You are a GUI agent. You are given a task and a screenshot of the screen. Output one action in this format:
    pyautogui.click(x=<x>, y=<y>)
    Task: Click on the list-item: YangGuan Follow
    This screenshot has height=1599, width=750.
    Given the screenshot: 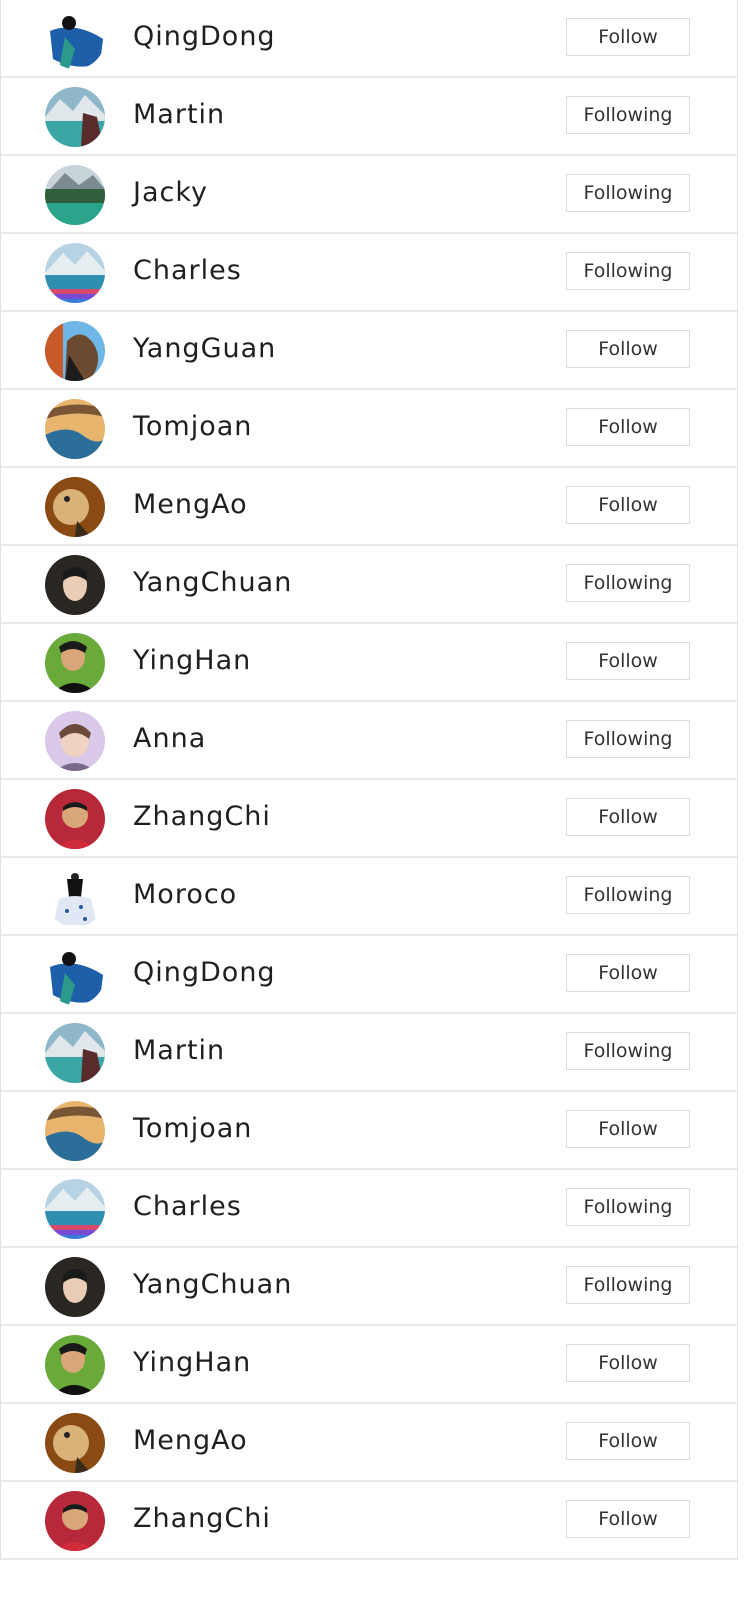 What is the action you would take?
    pyautogui.click(x=369, y=351)
    